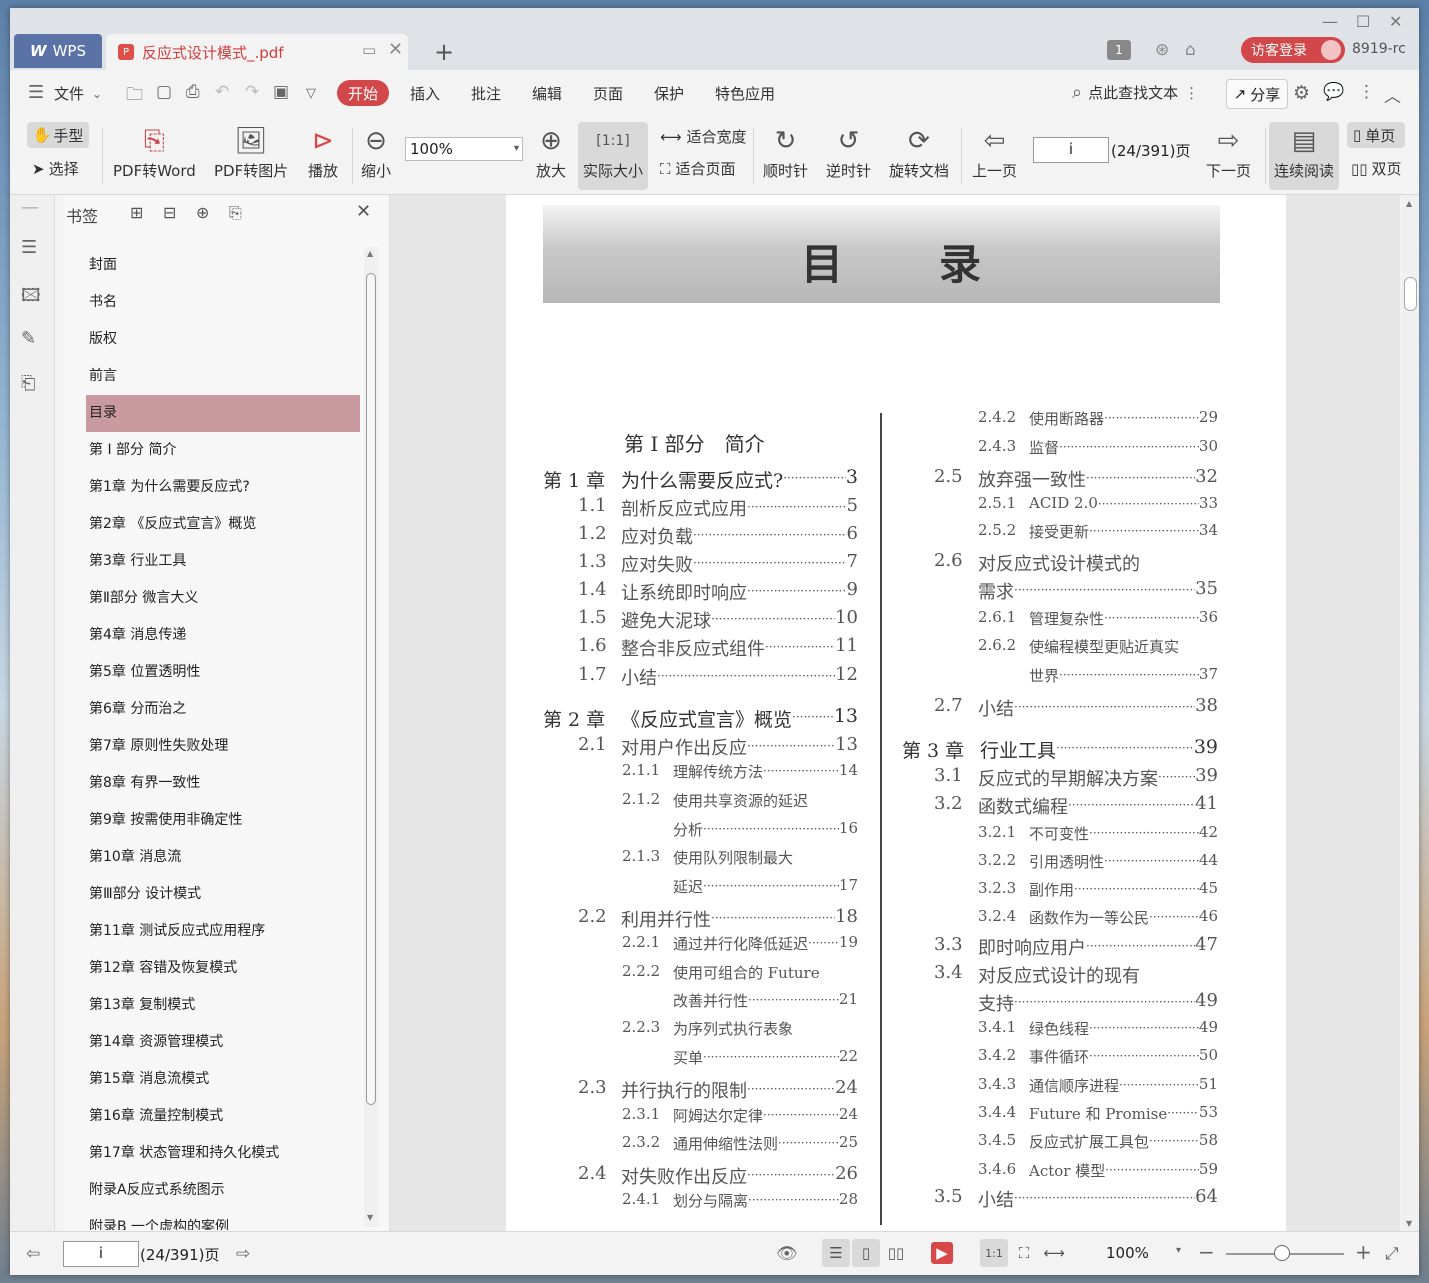 The height and width of the screenshot is (1283, 1429). What do you see at coordinates (1135, 92) in the screenshot?
I see `find-text-button: ⌕ 点此查找文本 ⋮` at bounding box center [1135, 92].